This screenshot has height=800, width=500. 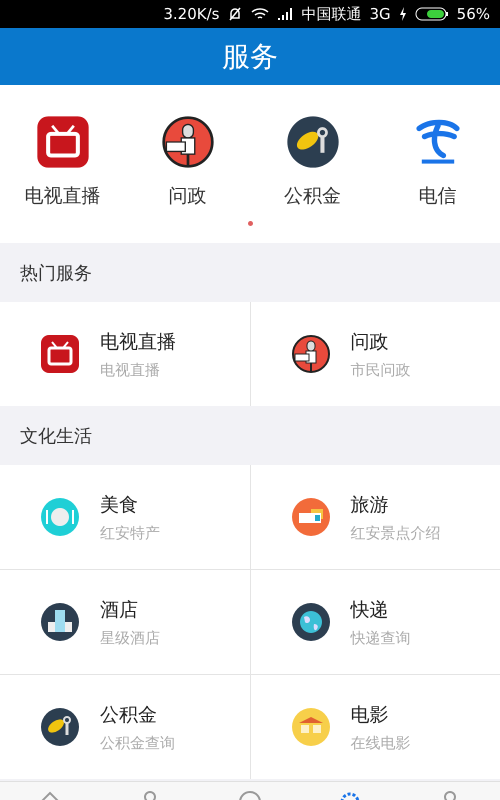 What do you see at coordinates (56, 436) in the screenshot?
I see `section-title: 文化生活` at bounding box center [56, 436].